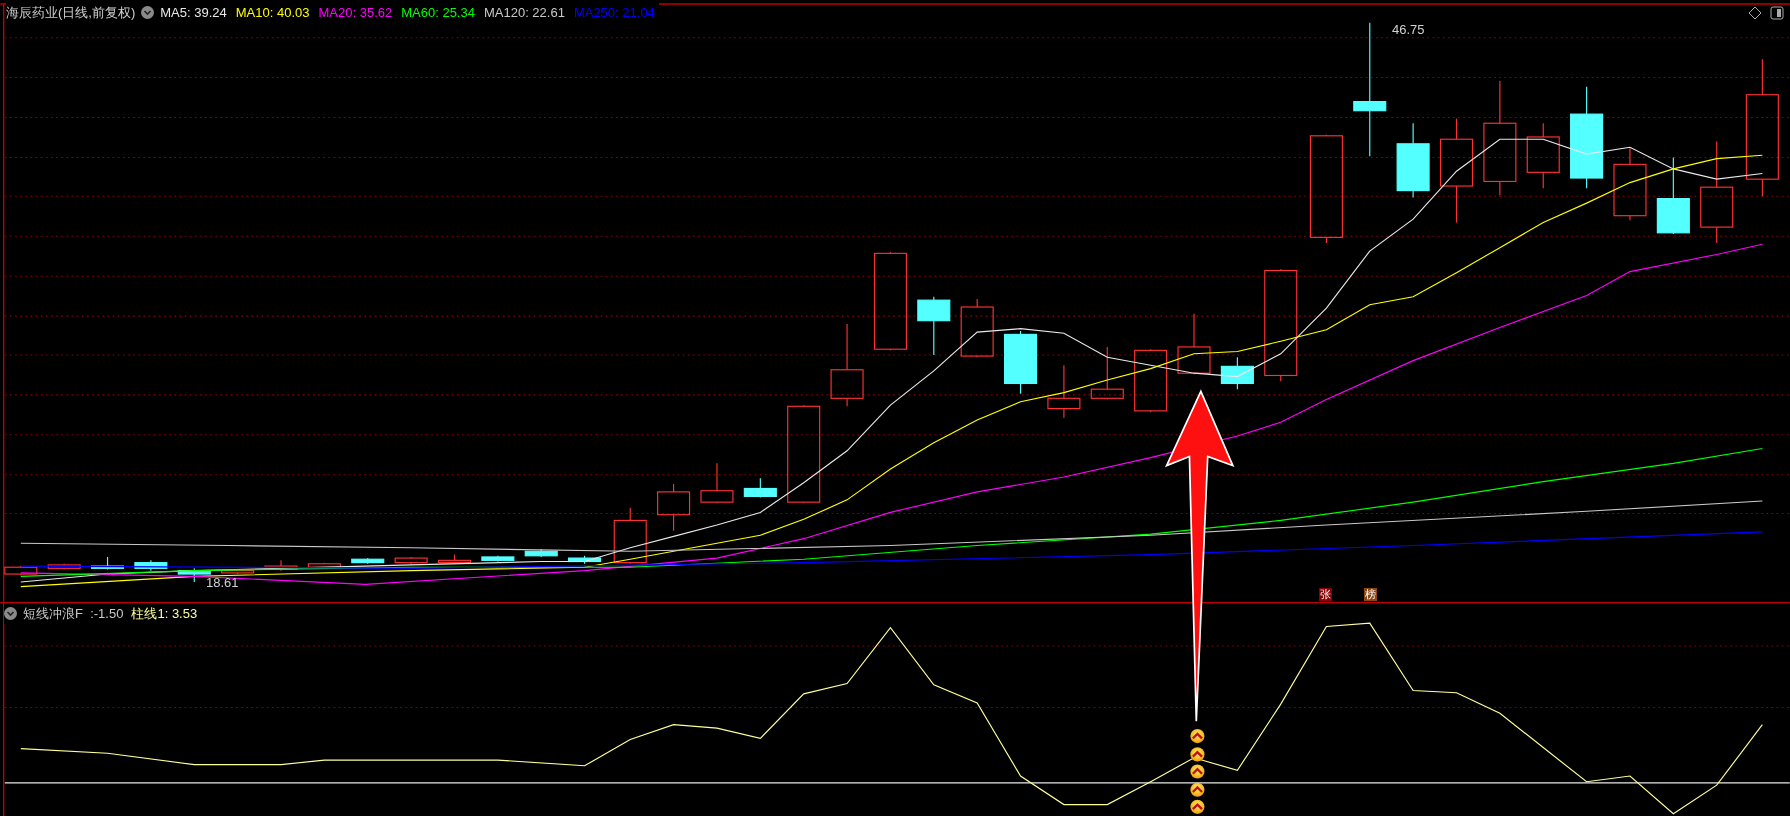  What do you see at coordinates (1408, 30) in the screenshot?
I see `high-price-label: 46.75` at bounding box center [1408, 30].